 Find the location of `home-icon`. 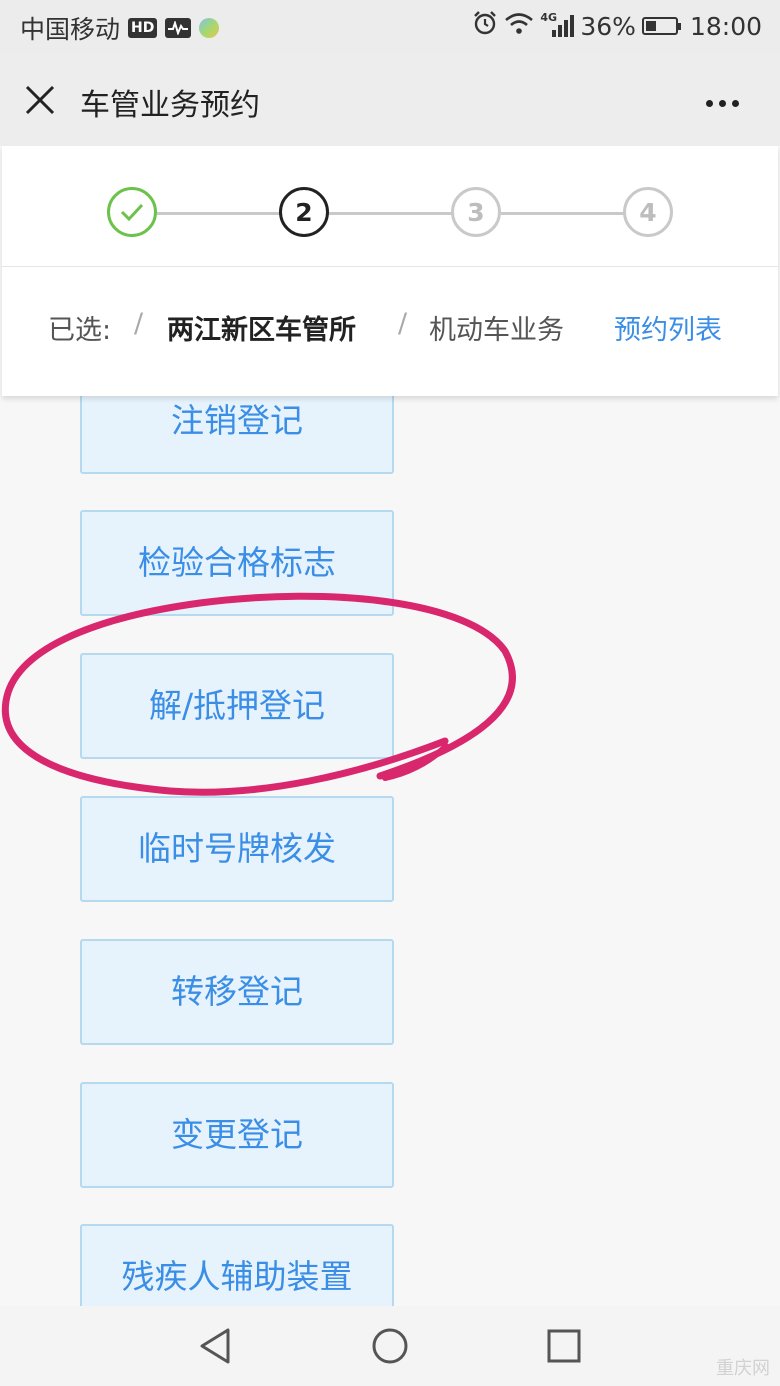

home-icon is located at coordinates (390, 1348).